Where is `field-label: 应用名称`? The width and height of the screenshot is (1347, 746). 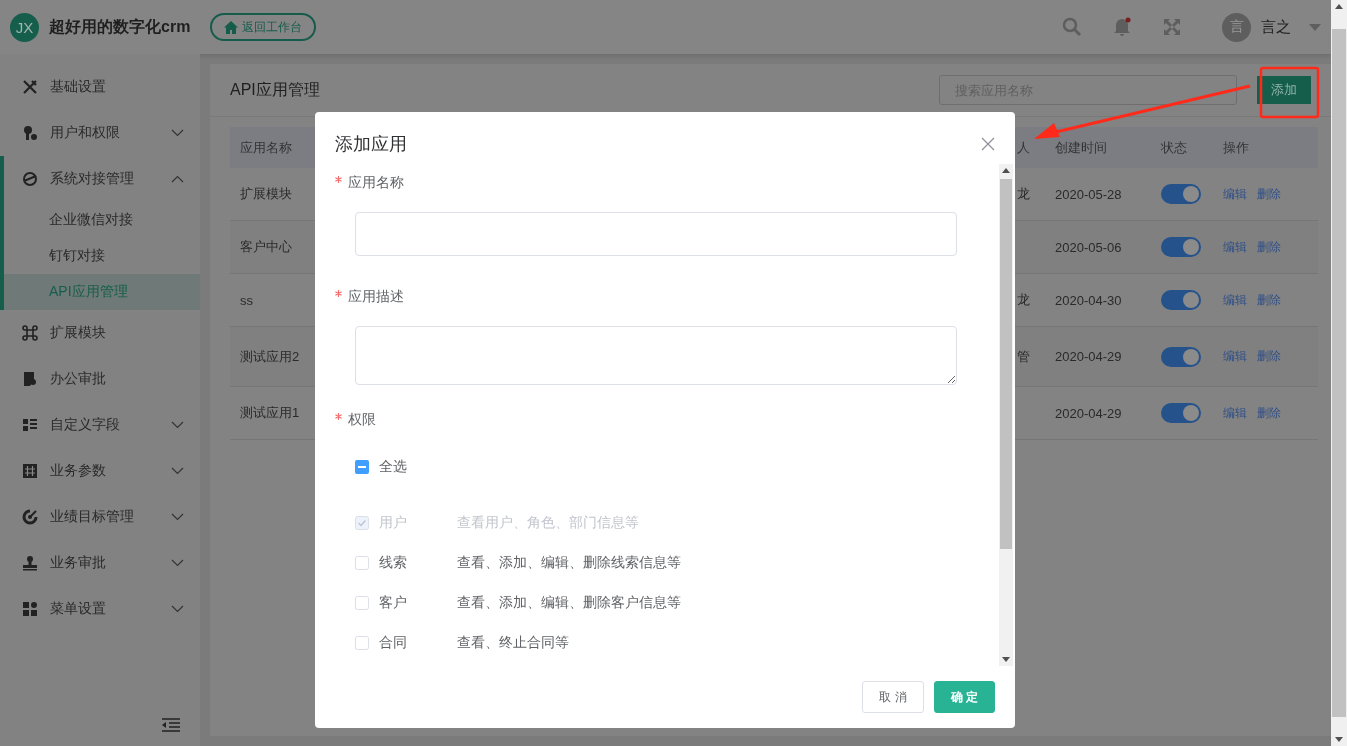 field-label: 应用名称 is located at coordinates (376, 183).